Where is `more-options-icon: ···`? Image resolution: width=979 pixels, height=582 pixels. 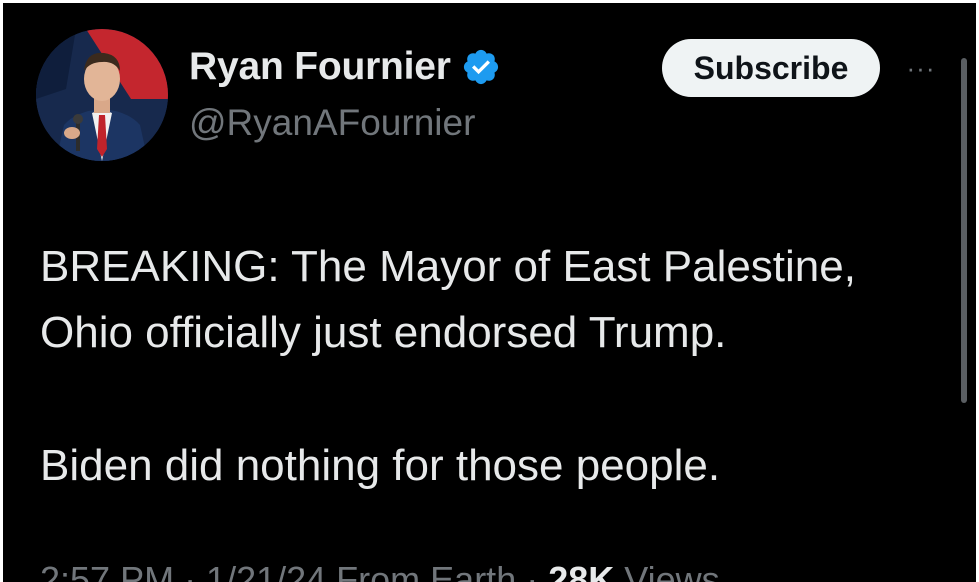 more-options-icon: ··· is located at coordinates (921, 68).